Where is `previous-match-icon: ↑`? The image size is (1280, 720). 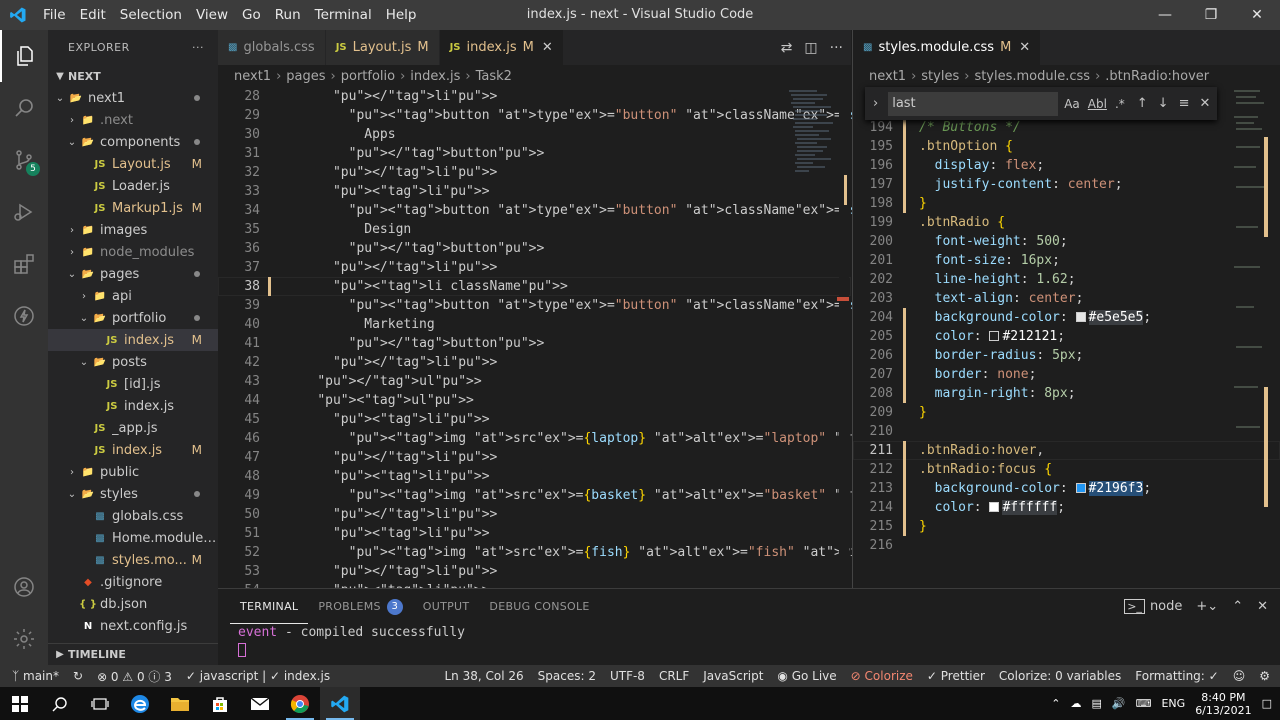
previous-match-icon: ↑ is located at coordinates (1142, 103).